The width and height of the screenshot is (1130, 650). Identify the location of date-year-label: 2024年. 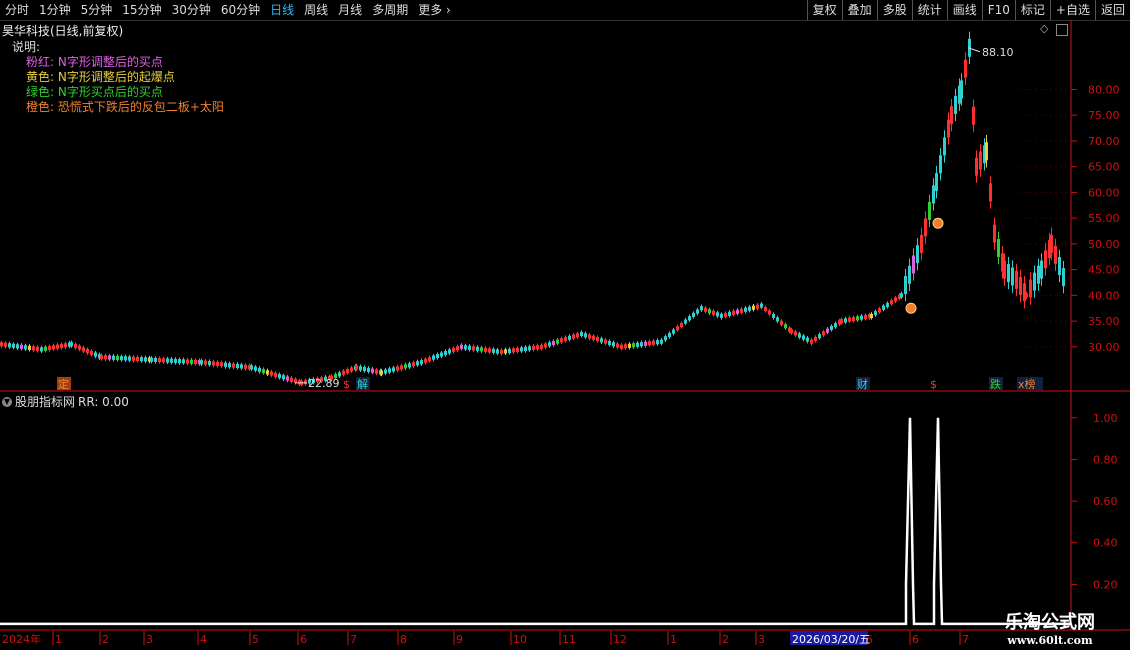
(21, 639).